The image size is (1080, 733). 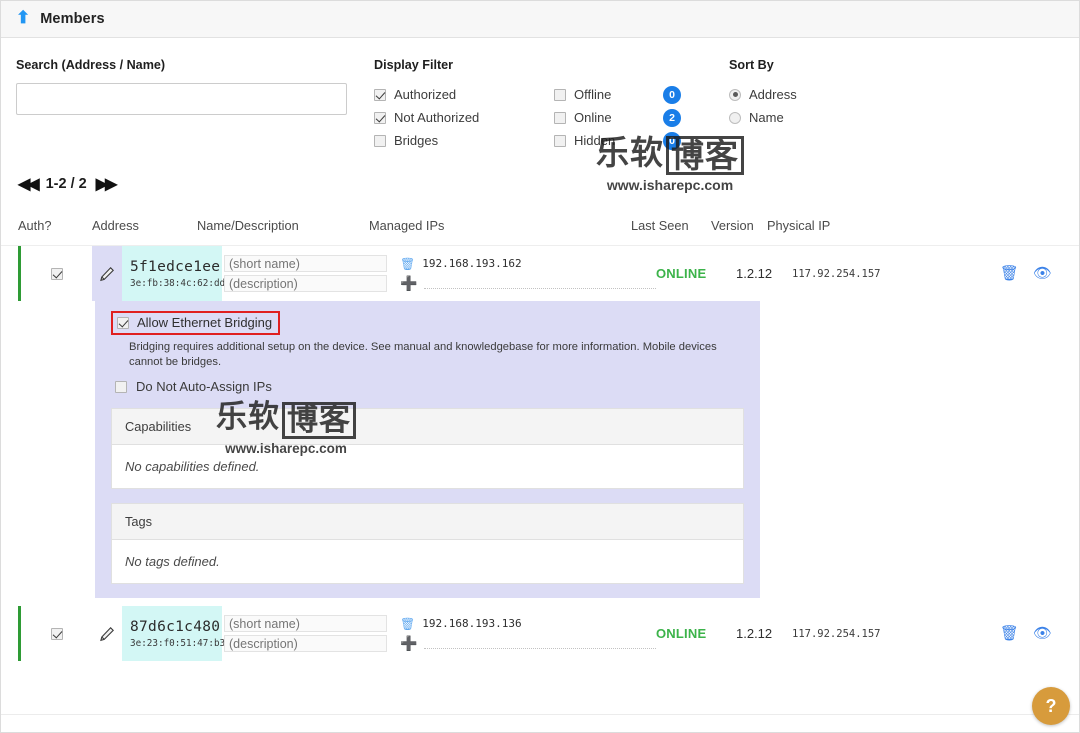 What do you see at coordinates (181, 99) in the screenshot?
I see `search-input` at bounding box center [181, 99].